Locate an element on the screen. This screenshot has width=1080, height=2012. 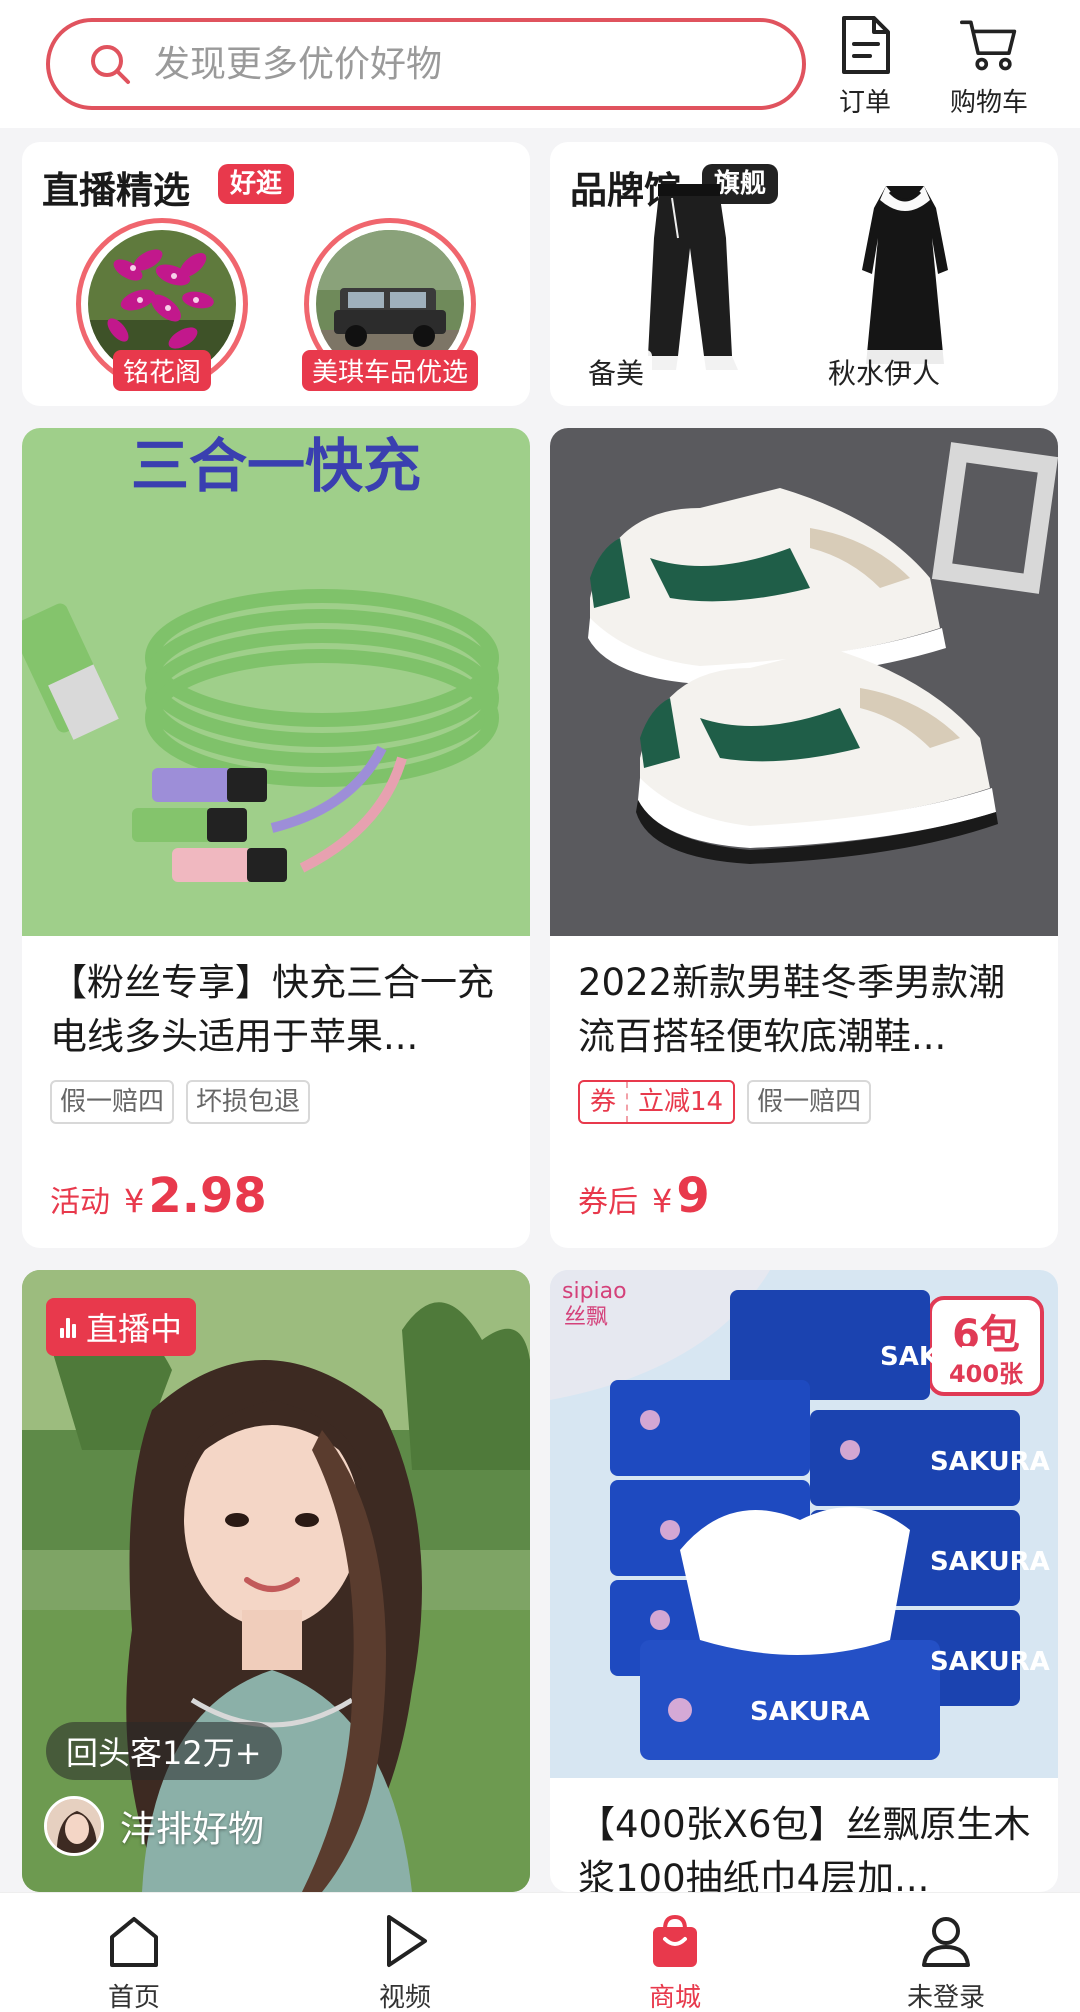
coupon-tag: 券 立减14 is located at coordinates (657, 1102).